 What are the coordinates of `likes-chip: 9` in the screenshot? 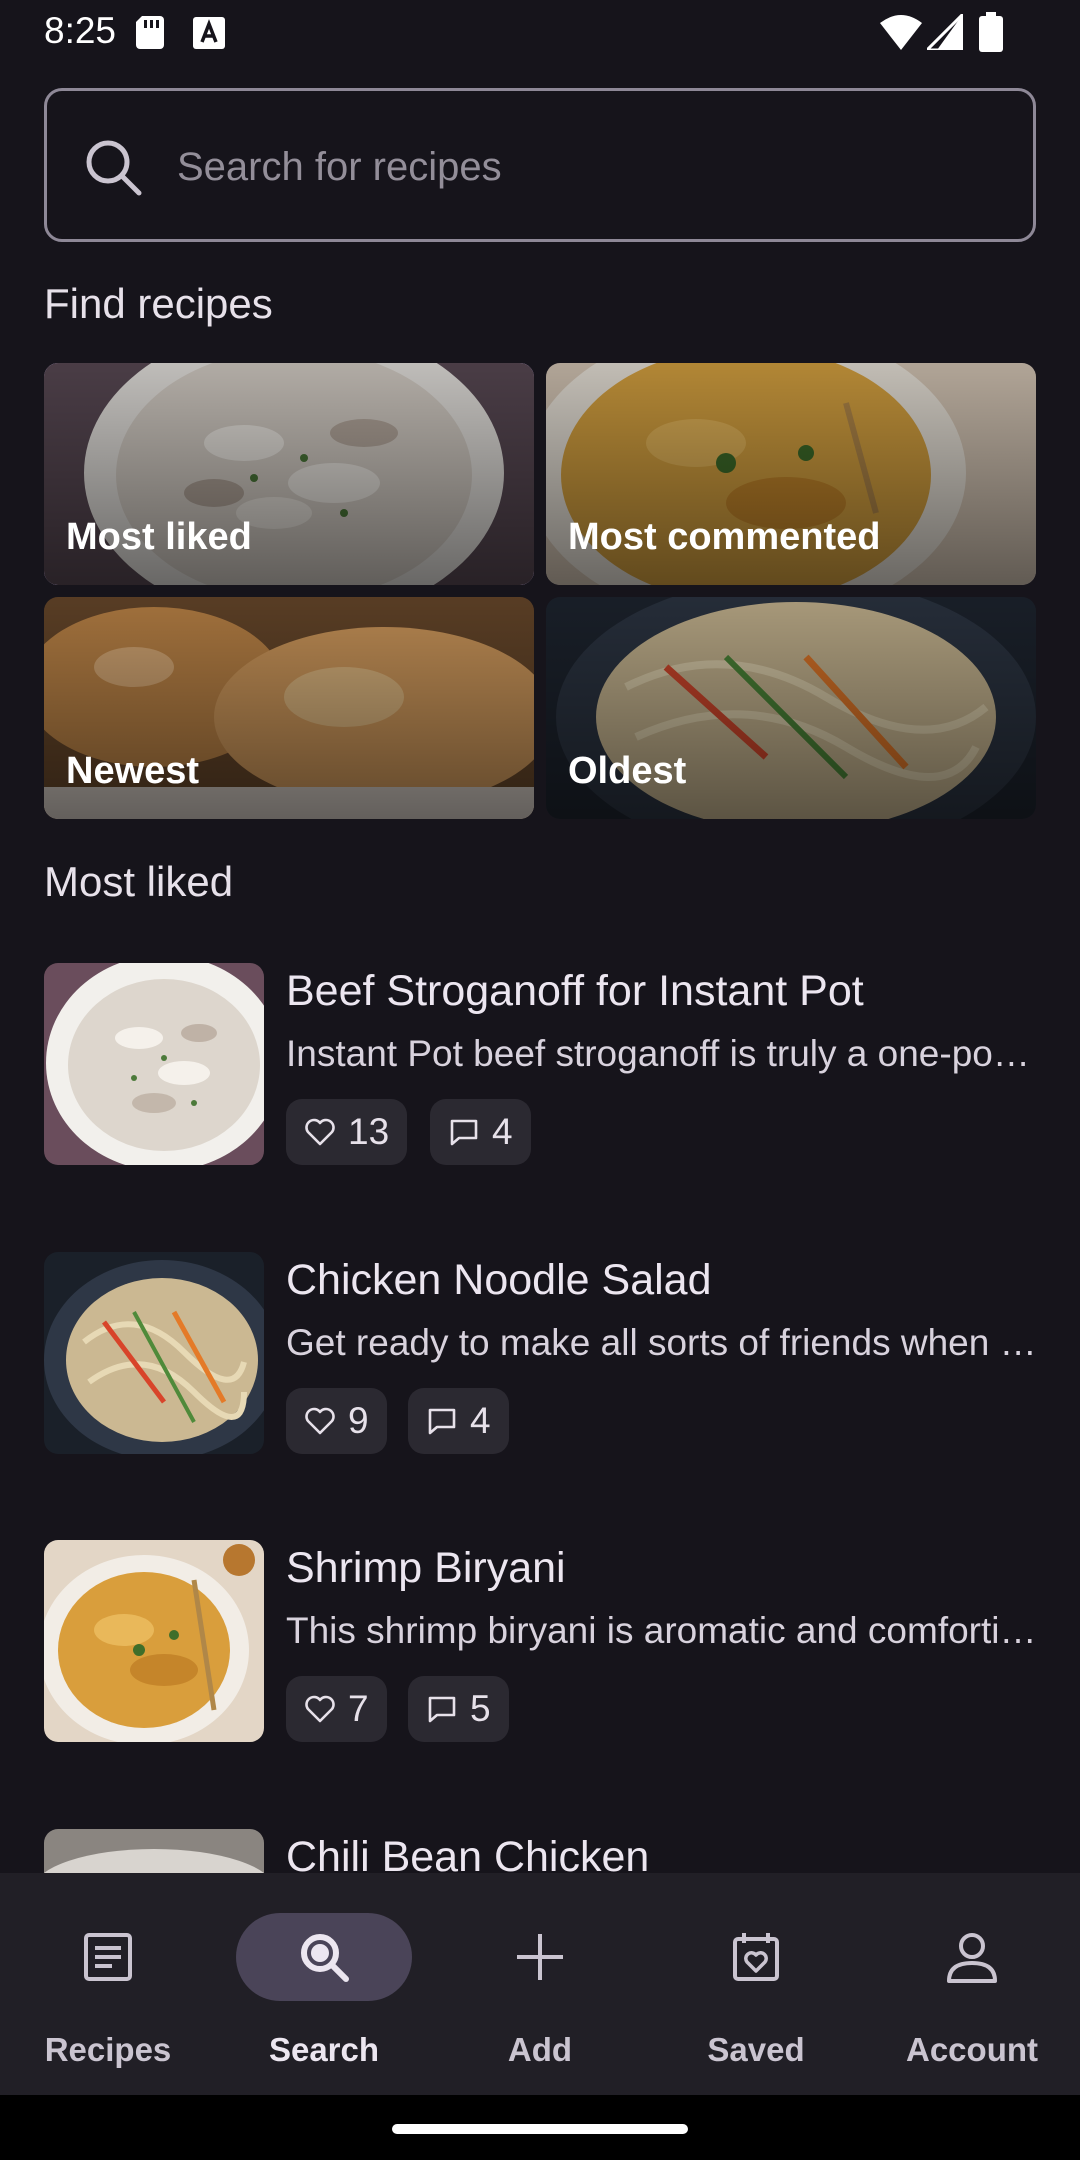 It's located at (336, 1421).